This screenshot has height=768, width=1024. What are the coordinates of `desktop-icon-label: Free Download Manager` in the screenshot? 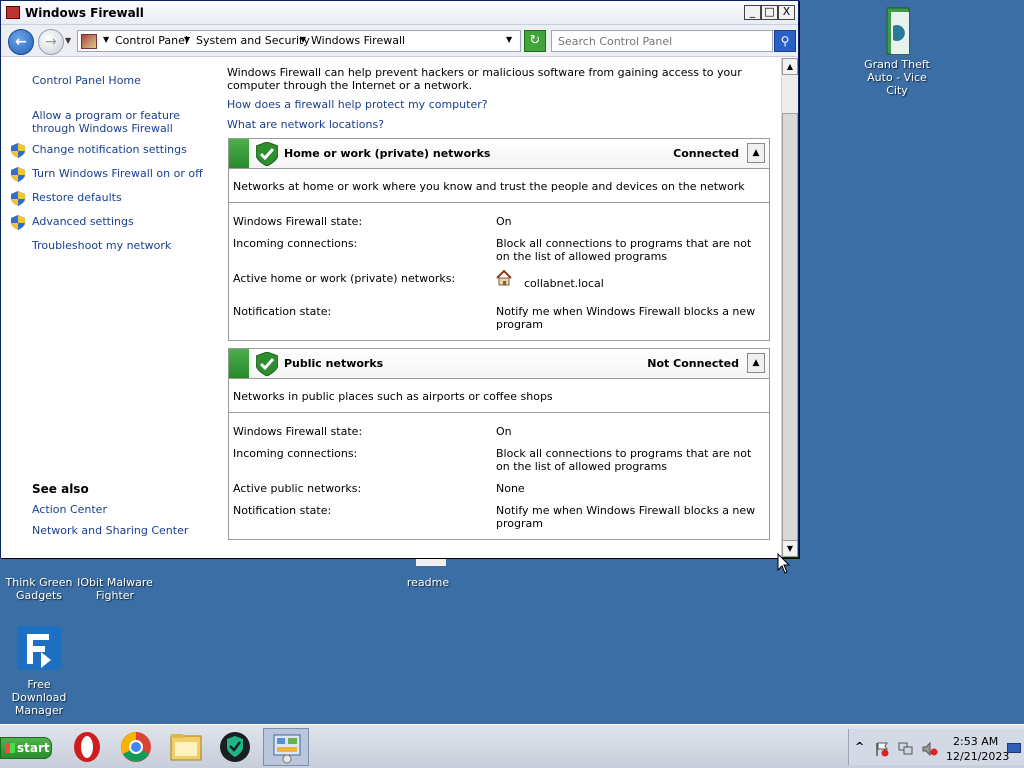 It's located at (39, 697).